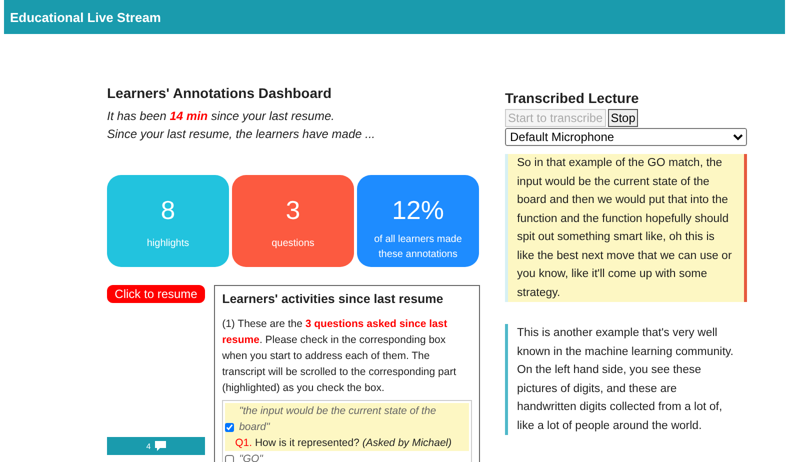 Image resolution: width=789 pixels, height=462 pixels. What do you see at coordinates (340, 356) in the screenshot?
I see `instructions-text: (1) These are the 3 questions asked since last resume. Please check in the corresponding box when you start to address each of them. The transcript will be scrolled to the corresponding part (highlighted) as you check the box.` at bounding box center [340, 356].